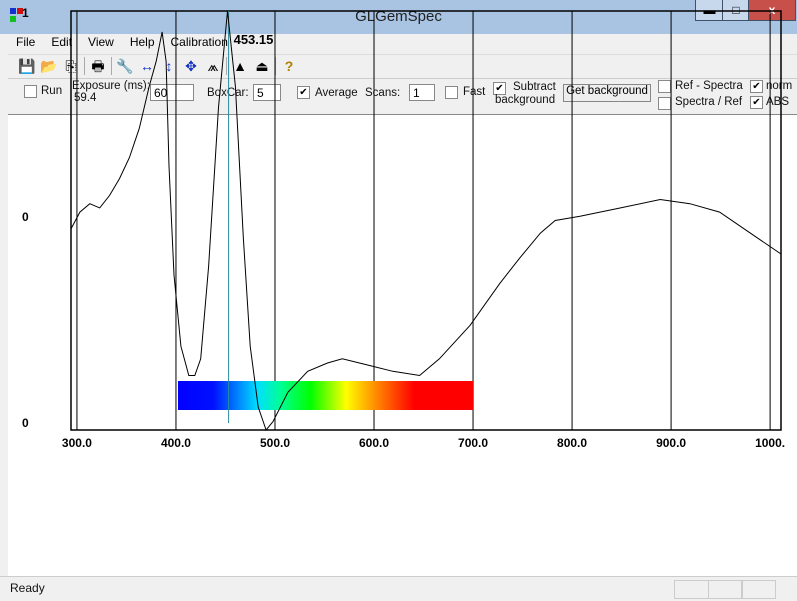 This screenshot has width=797, height=601. I want to click on x-tick-label: 400.0, so click(176, 443).